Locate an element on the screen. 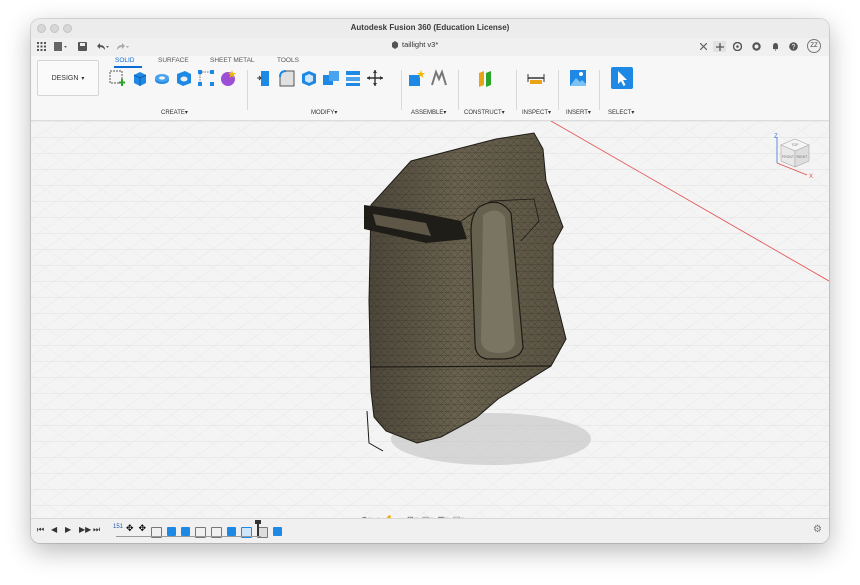  chevron-down-icon: ▾ is located at coordinates (83, 78).